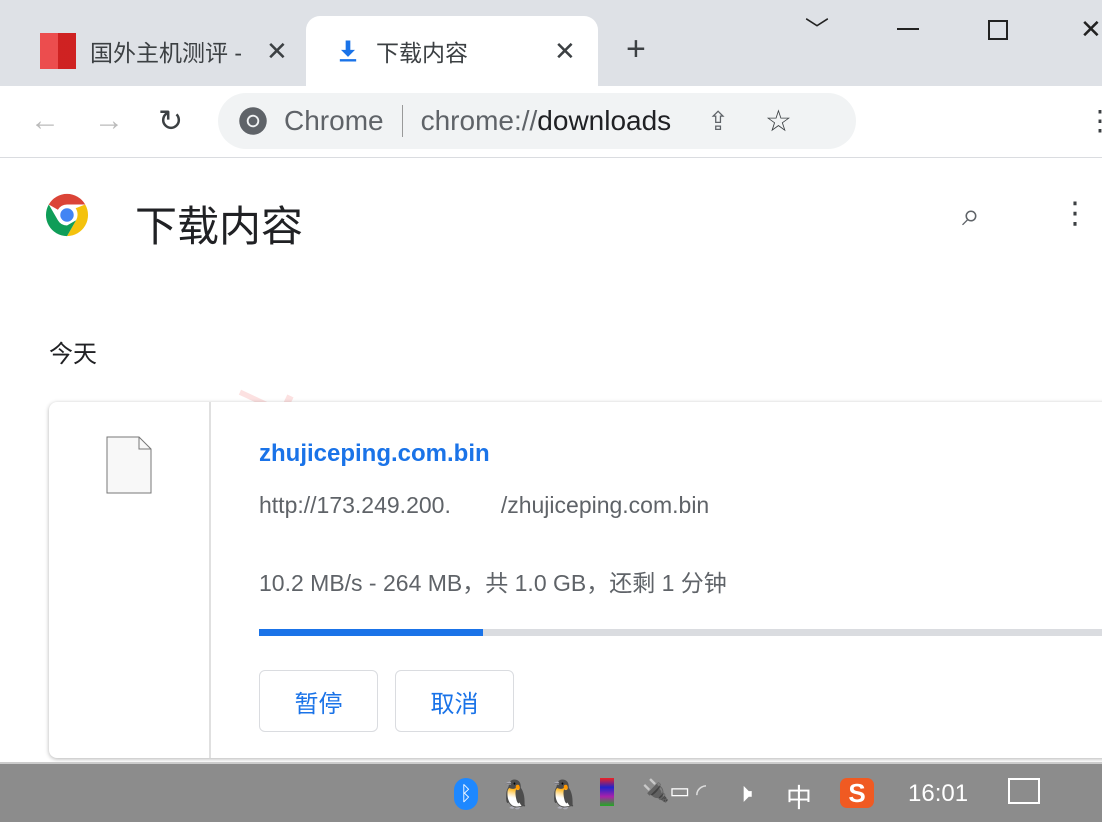 This screenshot has width=1102, height=822. I want to click on menu-kebab-icon: ⋮, so click(1094, 120).